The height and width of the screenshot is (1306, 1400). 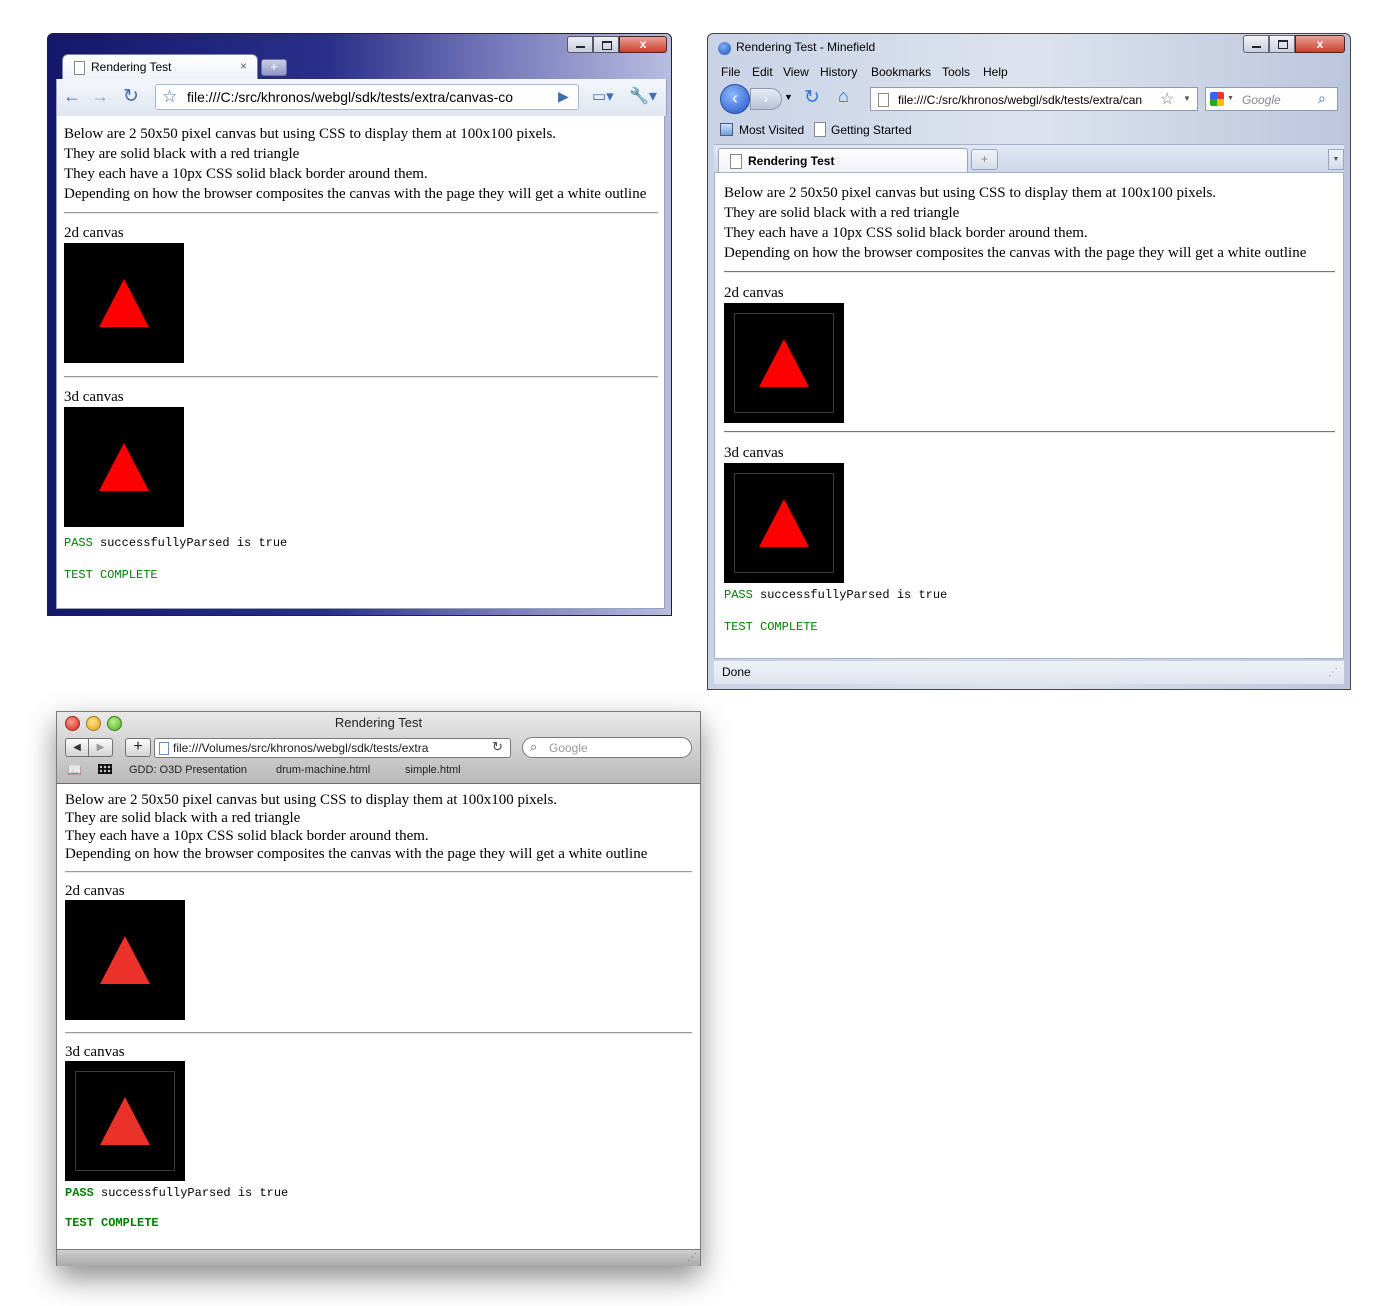 I want to click on menu-help: Help, so click(x=995, y=72).